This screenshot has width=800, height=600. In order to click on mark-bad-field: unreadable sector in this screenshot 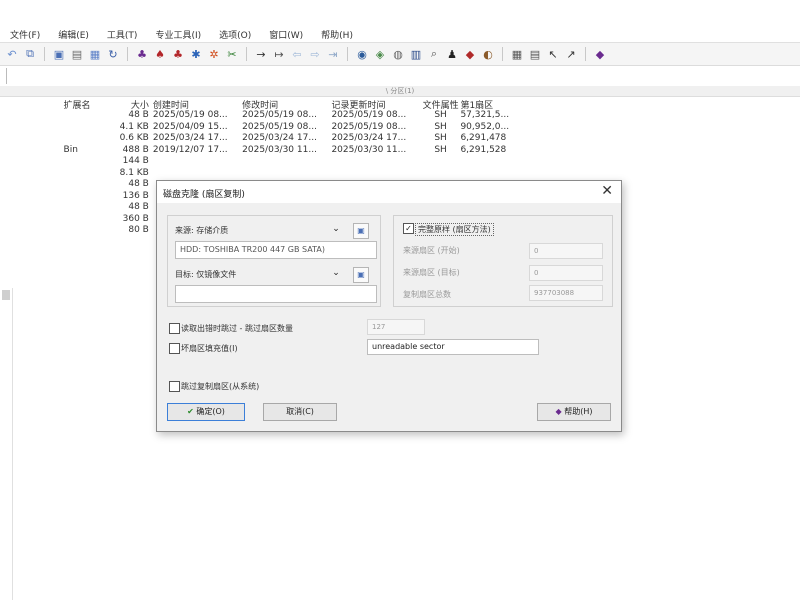, I will do `click(453, 347)`.